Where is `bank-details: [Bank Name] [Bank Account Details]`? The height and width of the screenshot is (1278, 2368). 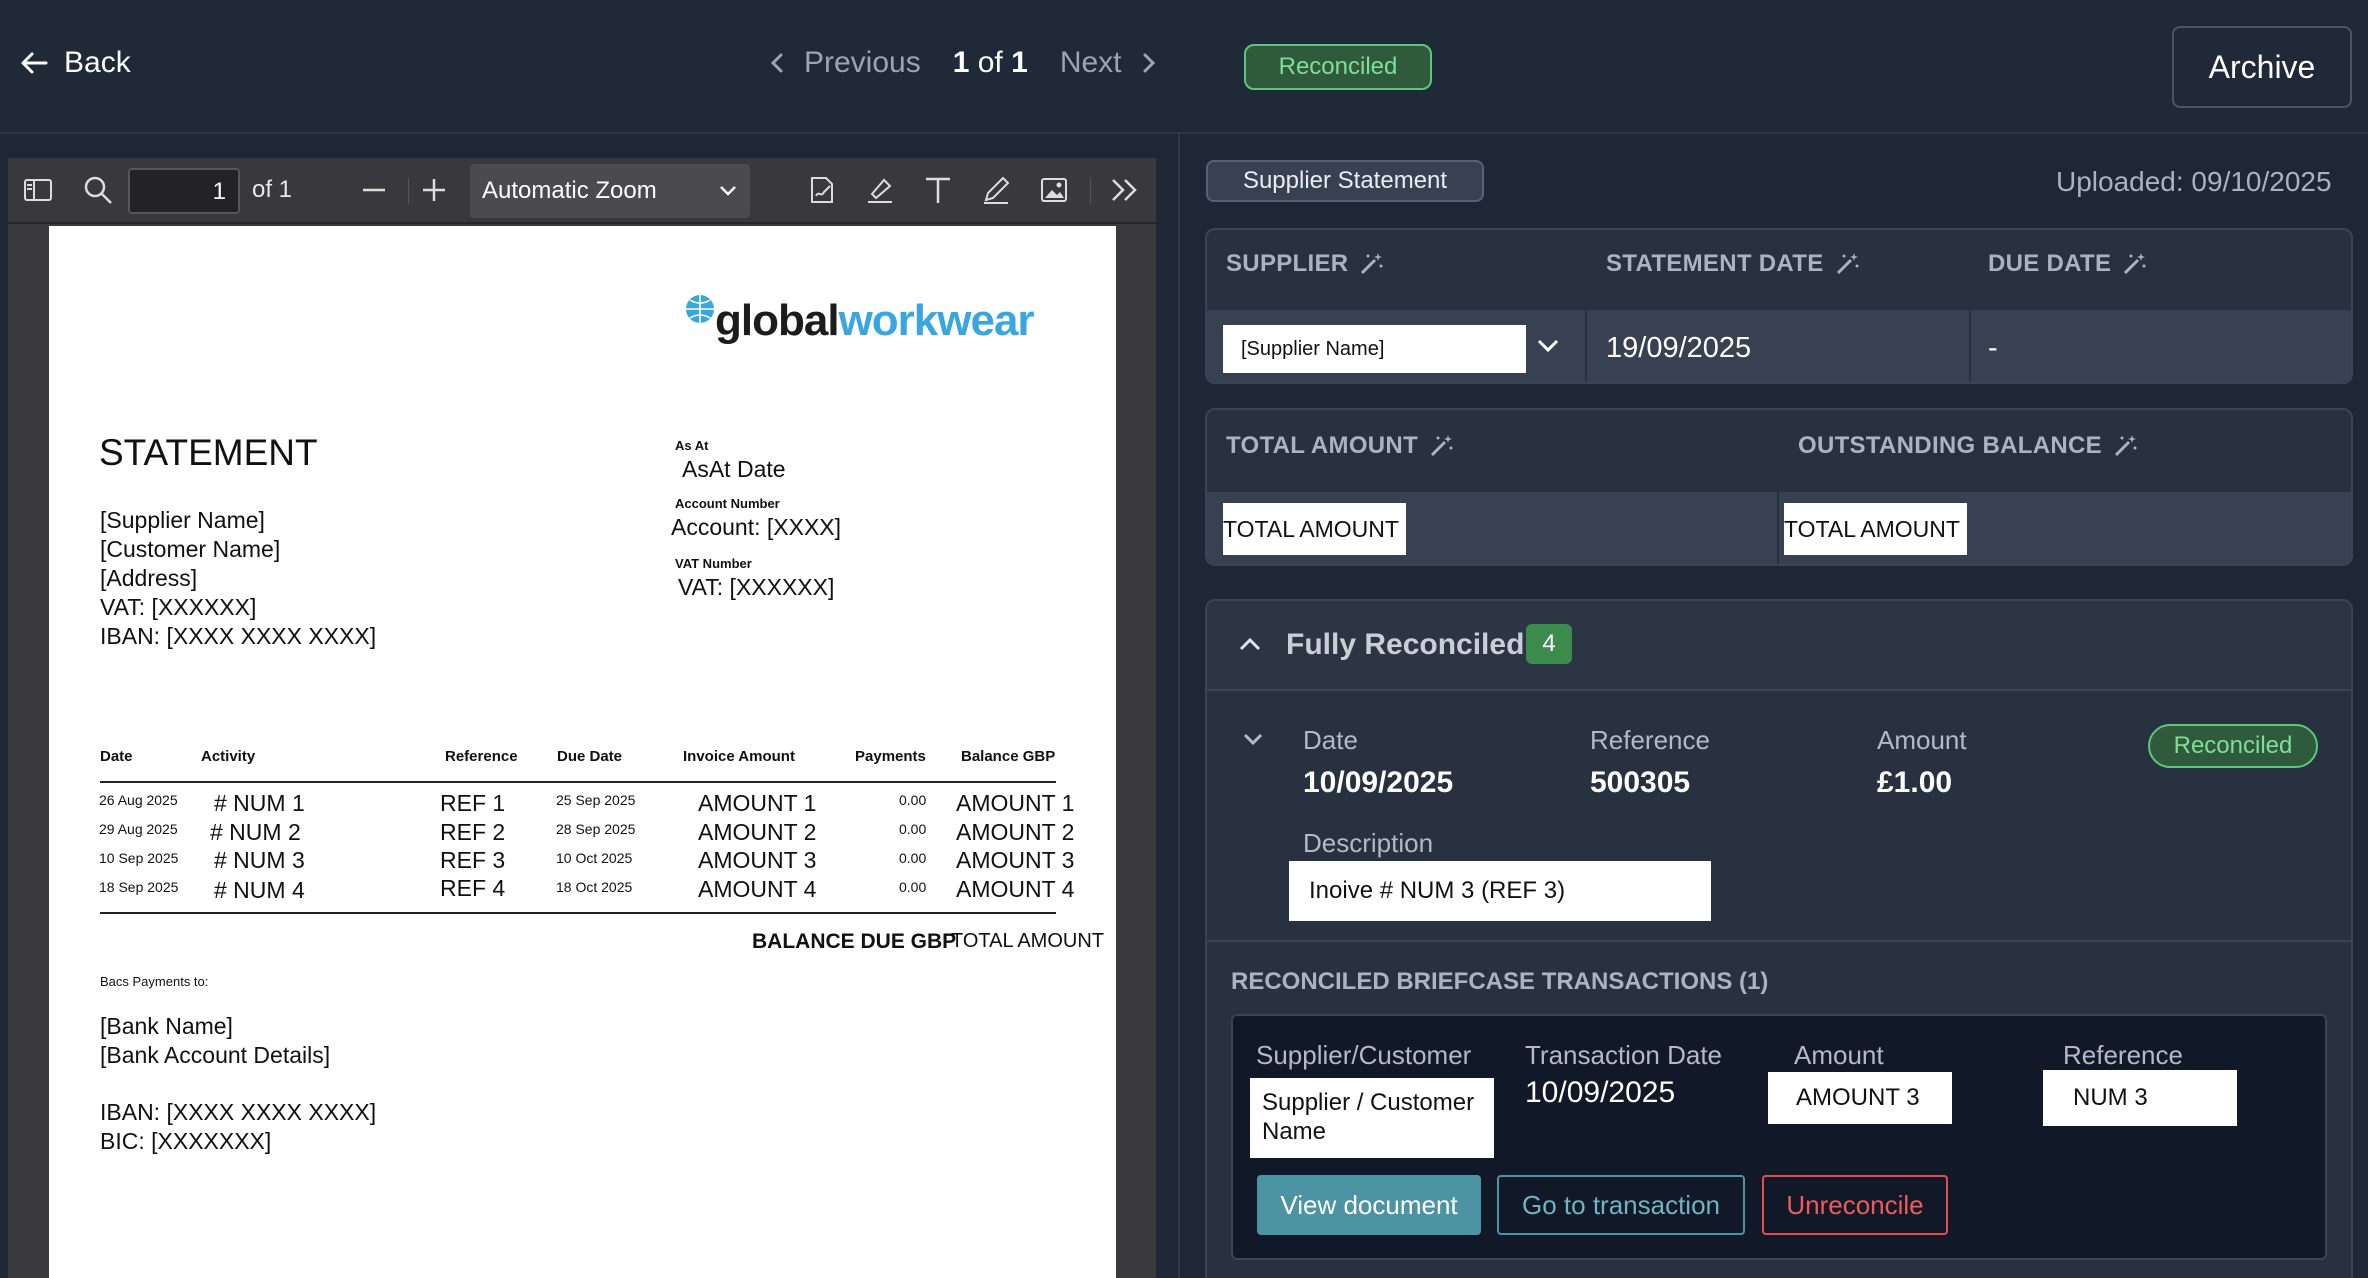 bank-details: [Bank Name] [Bank Account Details] is located at coordinates (215, 1040).